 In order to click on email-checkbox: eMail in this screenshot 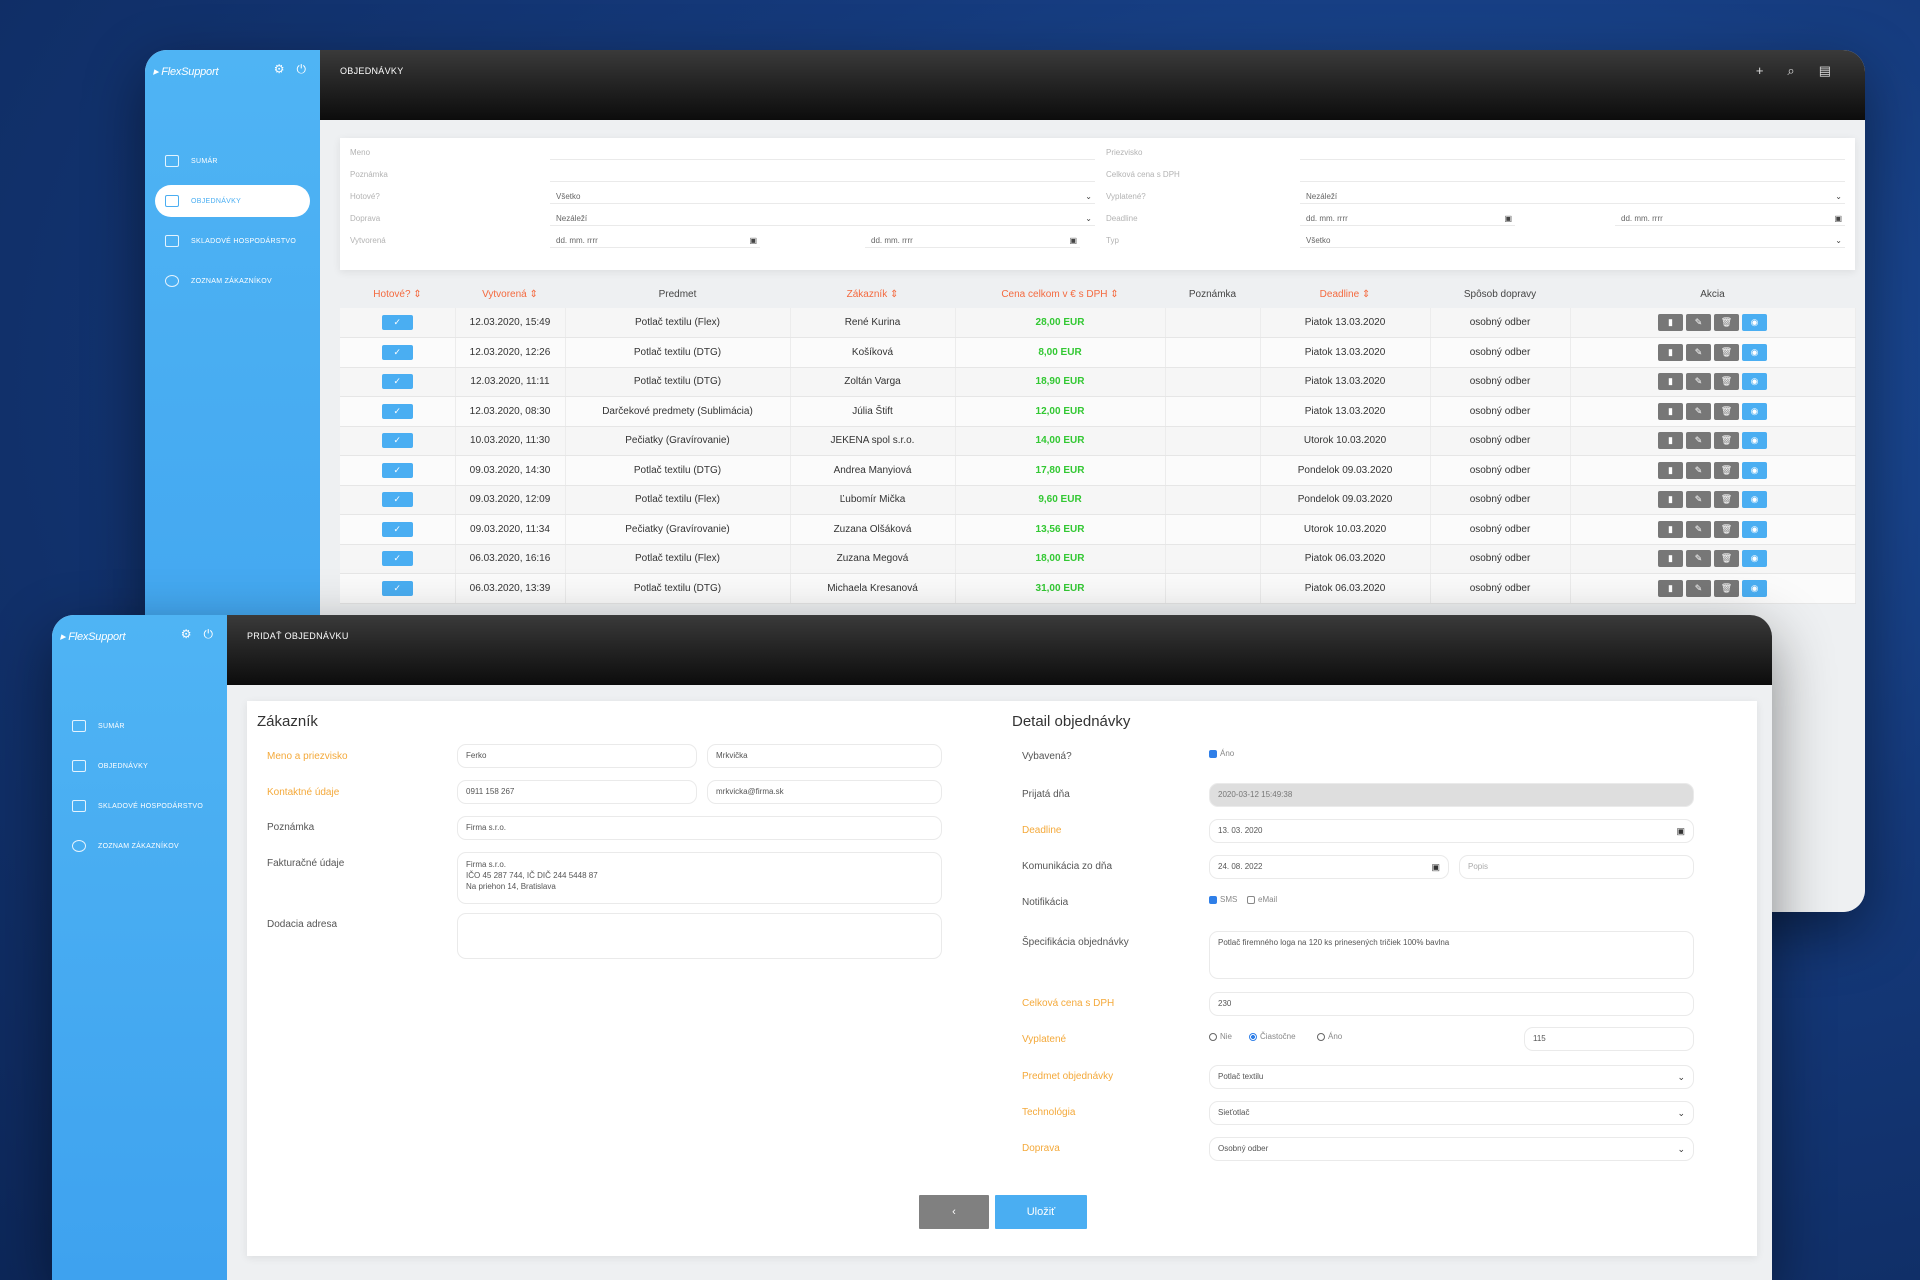, I will do `click(1262, 899)`.